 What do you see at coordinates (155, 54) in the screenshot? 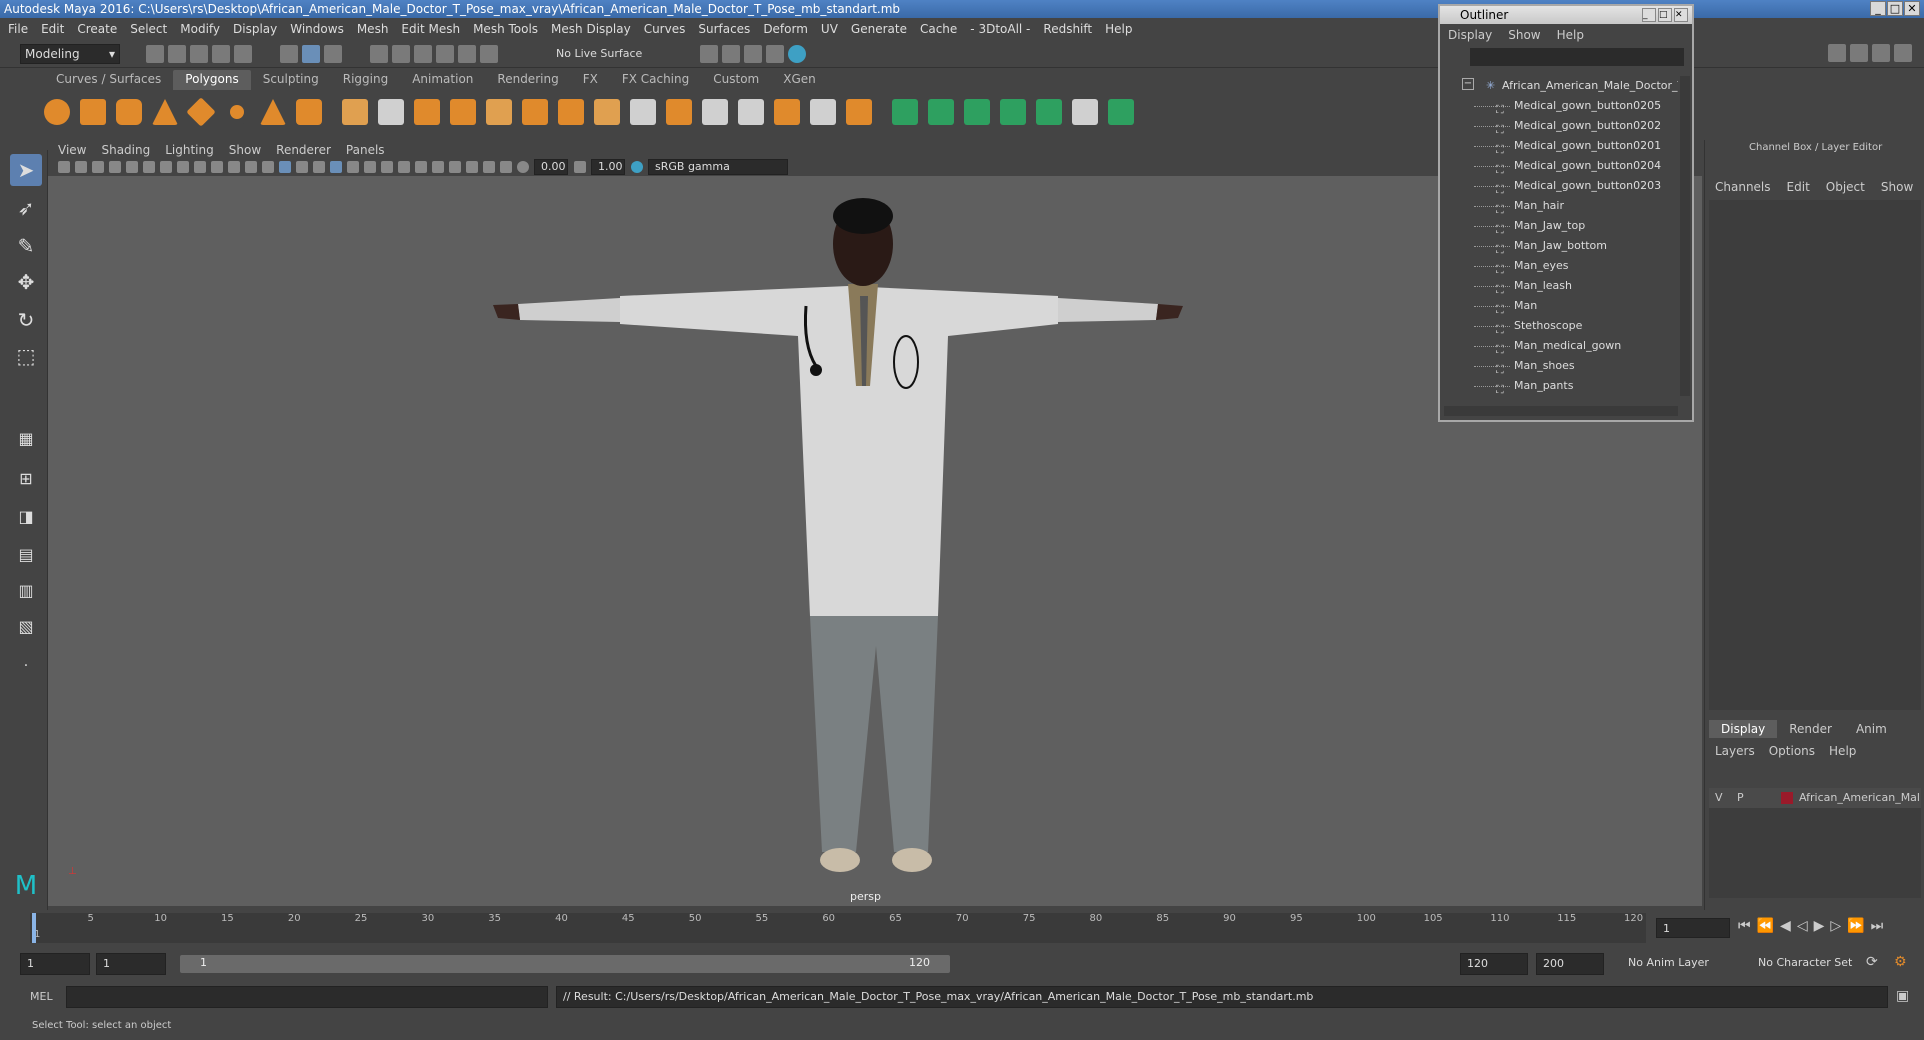
I see `new-scene-icon` at bounding box center [155, 54].